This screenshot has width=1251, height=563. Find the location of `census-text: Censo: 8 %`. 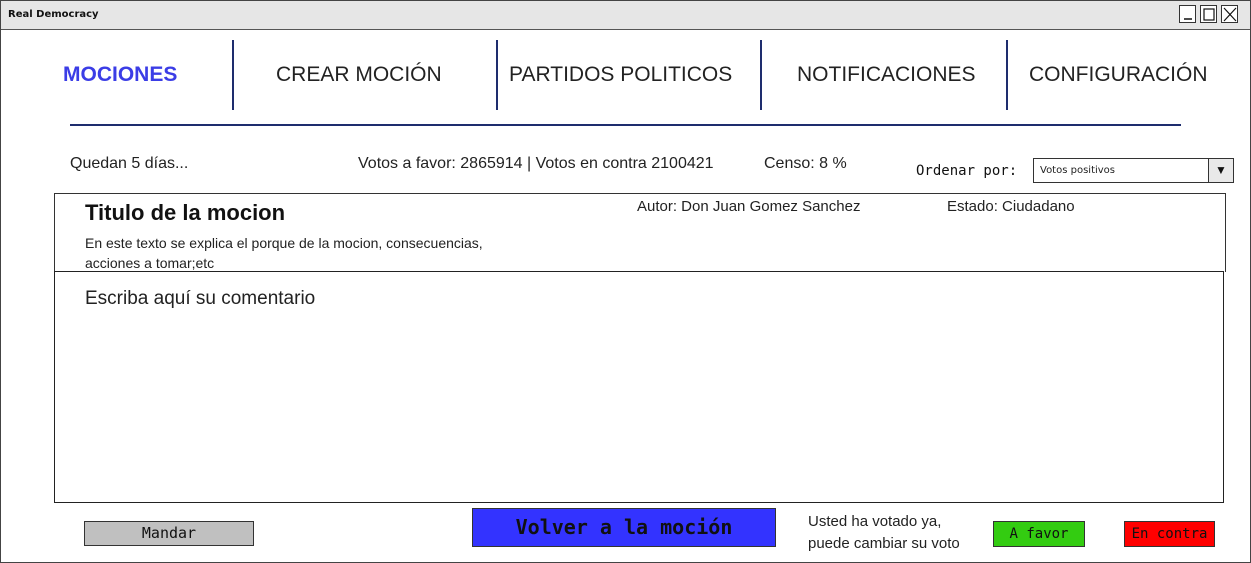

census-text: Censo: 8 % is located at coordinates (805, 163).